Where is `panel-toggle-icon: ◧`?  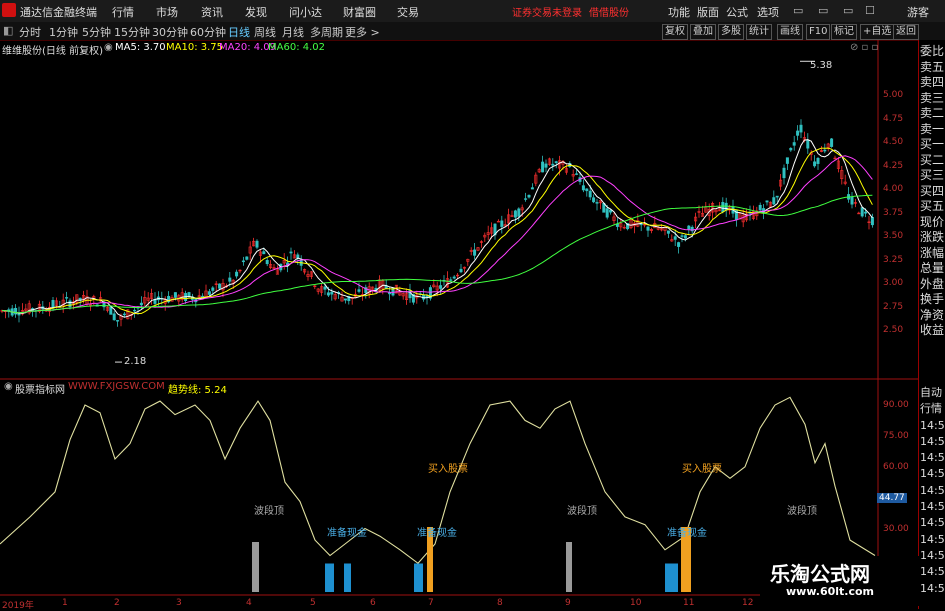 panel-toggle-icon: ◧ is located at coordinates (8, 30).